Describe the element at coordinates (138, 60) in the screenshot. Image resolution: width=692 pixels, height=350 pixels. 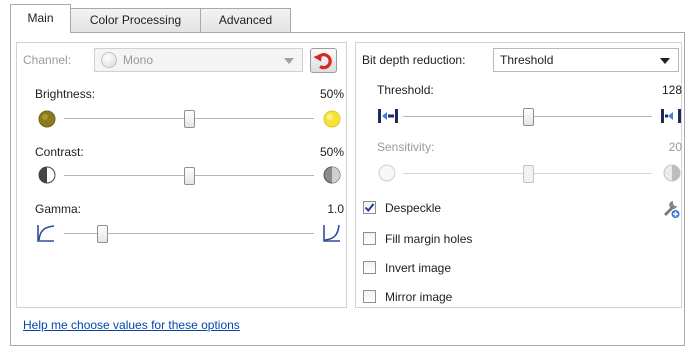
I see `channel-value: Mono` at that location.